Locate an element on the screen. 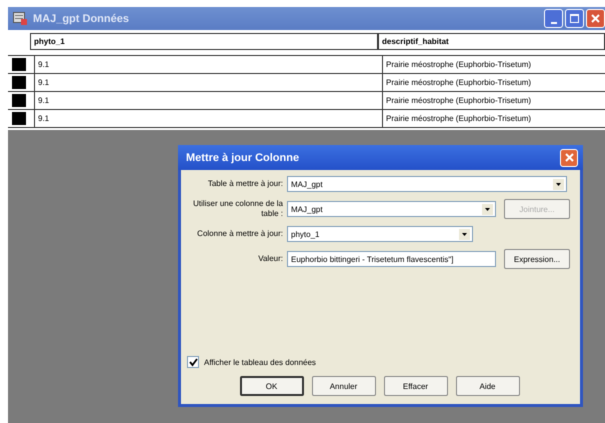 This screenshot has height=423, width=605. column-header: phyto_1 is located at coordinates (204, 41).